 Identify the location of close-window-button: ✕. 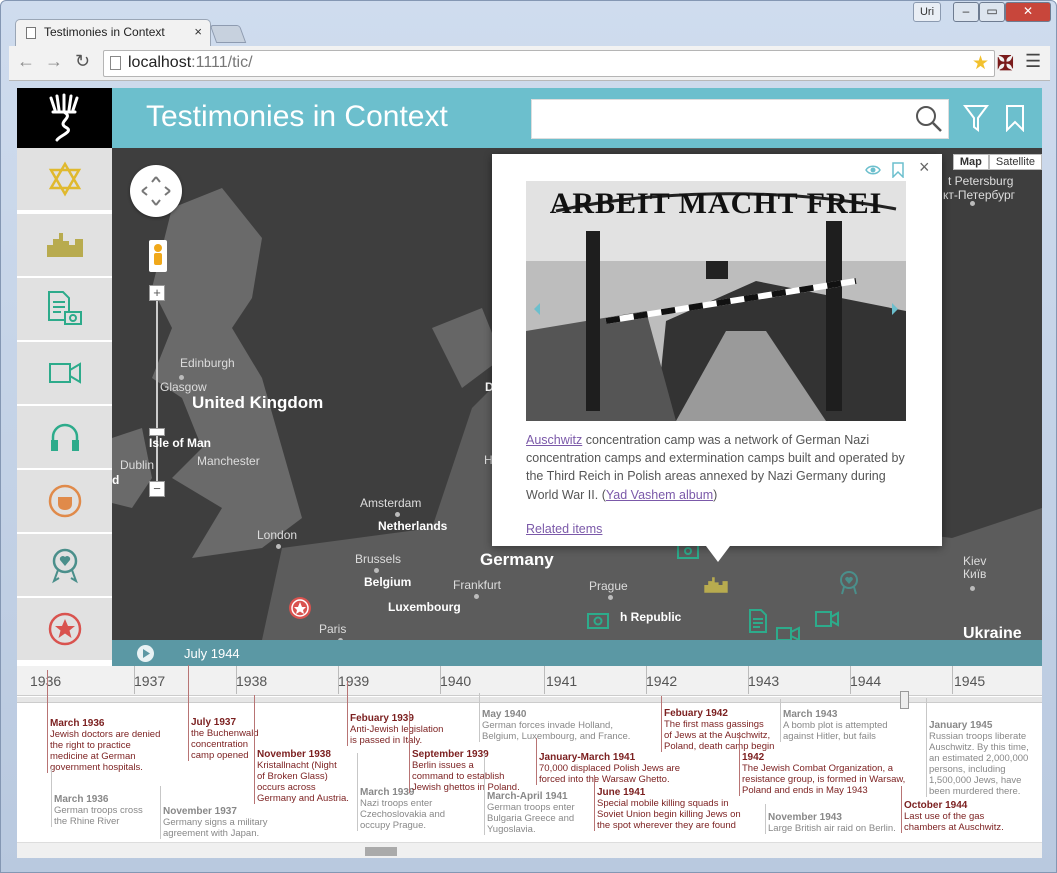
(1028, 12).